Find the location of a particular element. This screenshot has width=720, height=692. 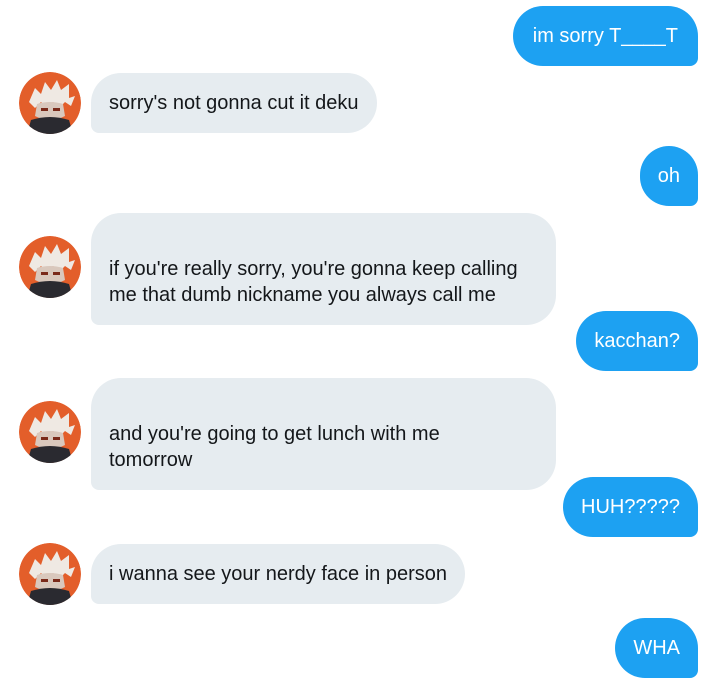

message-text: HUH????? is located at coordinates (630, 507).